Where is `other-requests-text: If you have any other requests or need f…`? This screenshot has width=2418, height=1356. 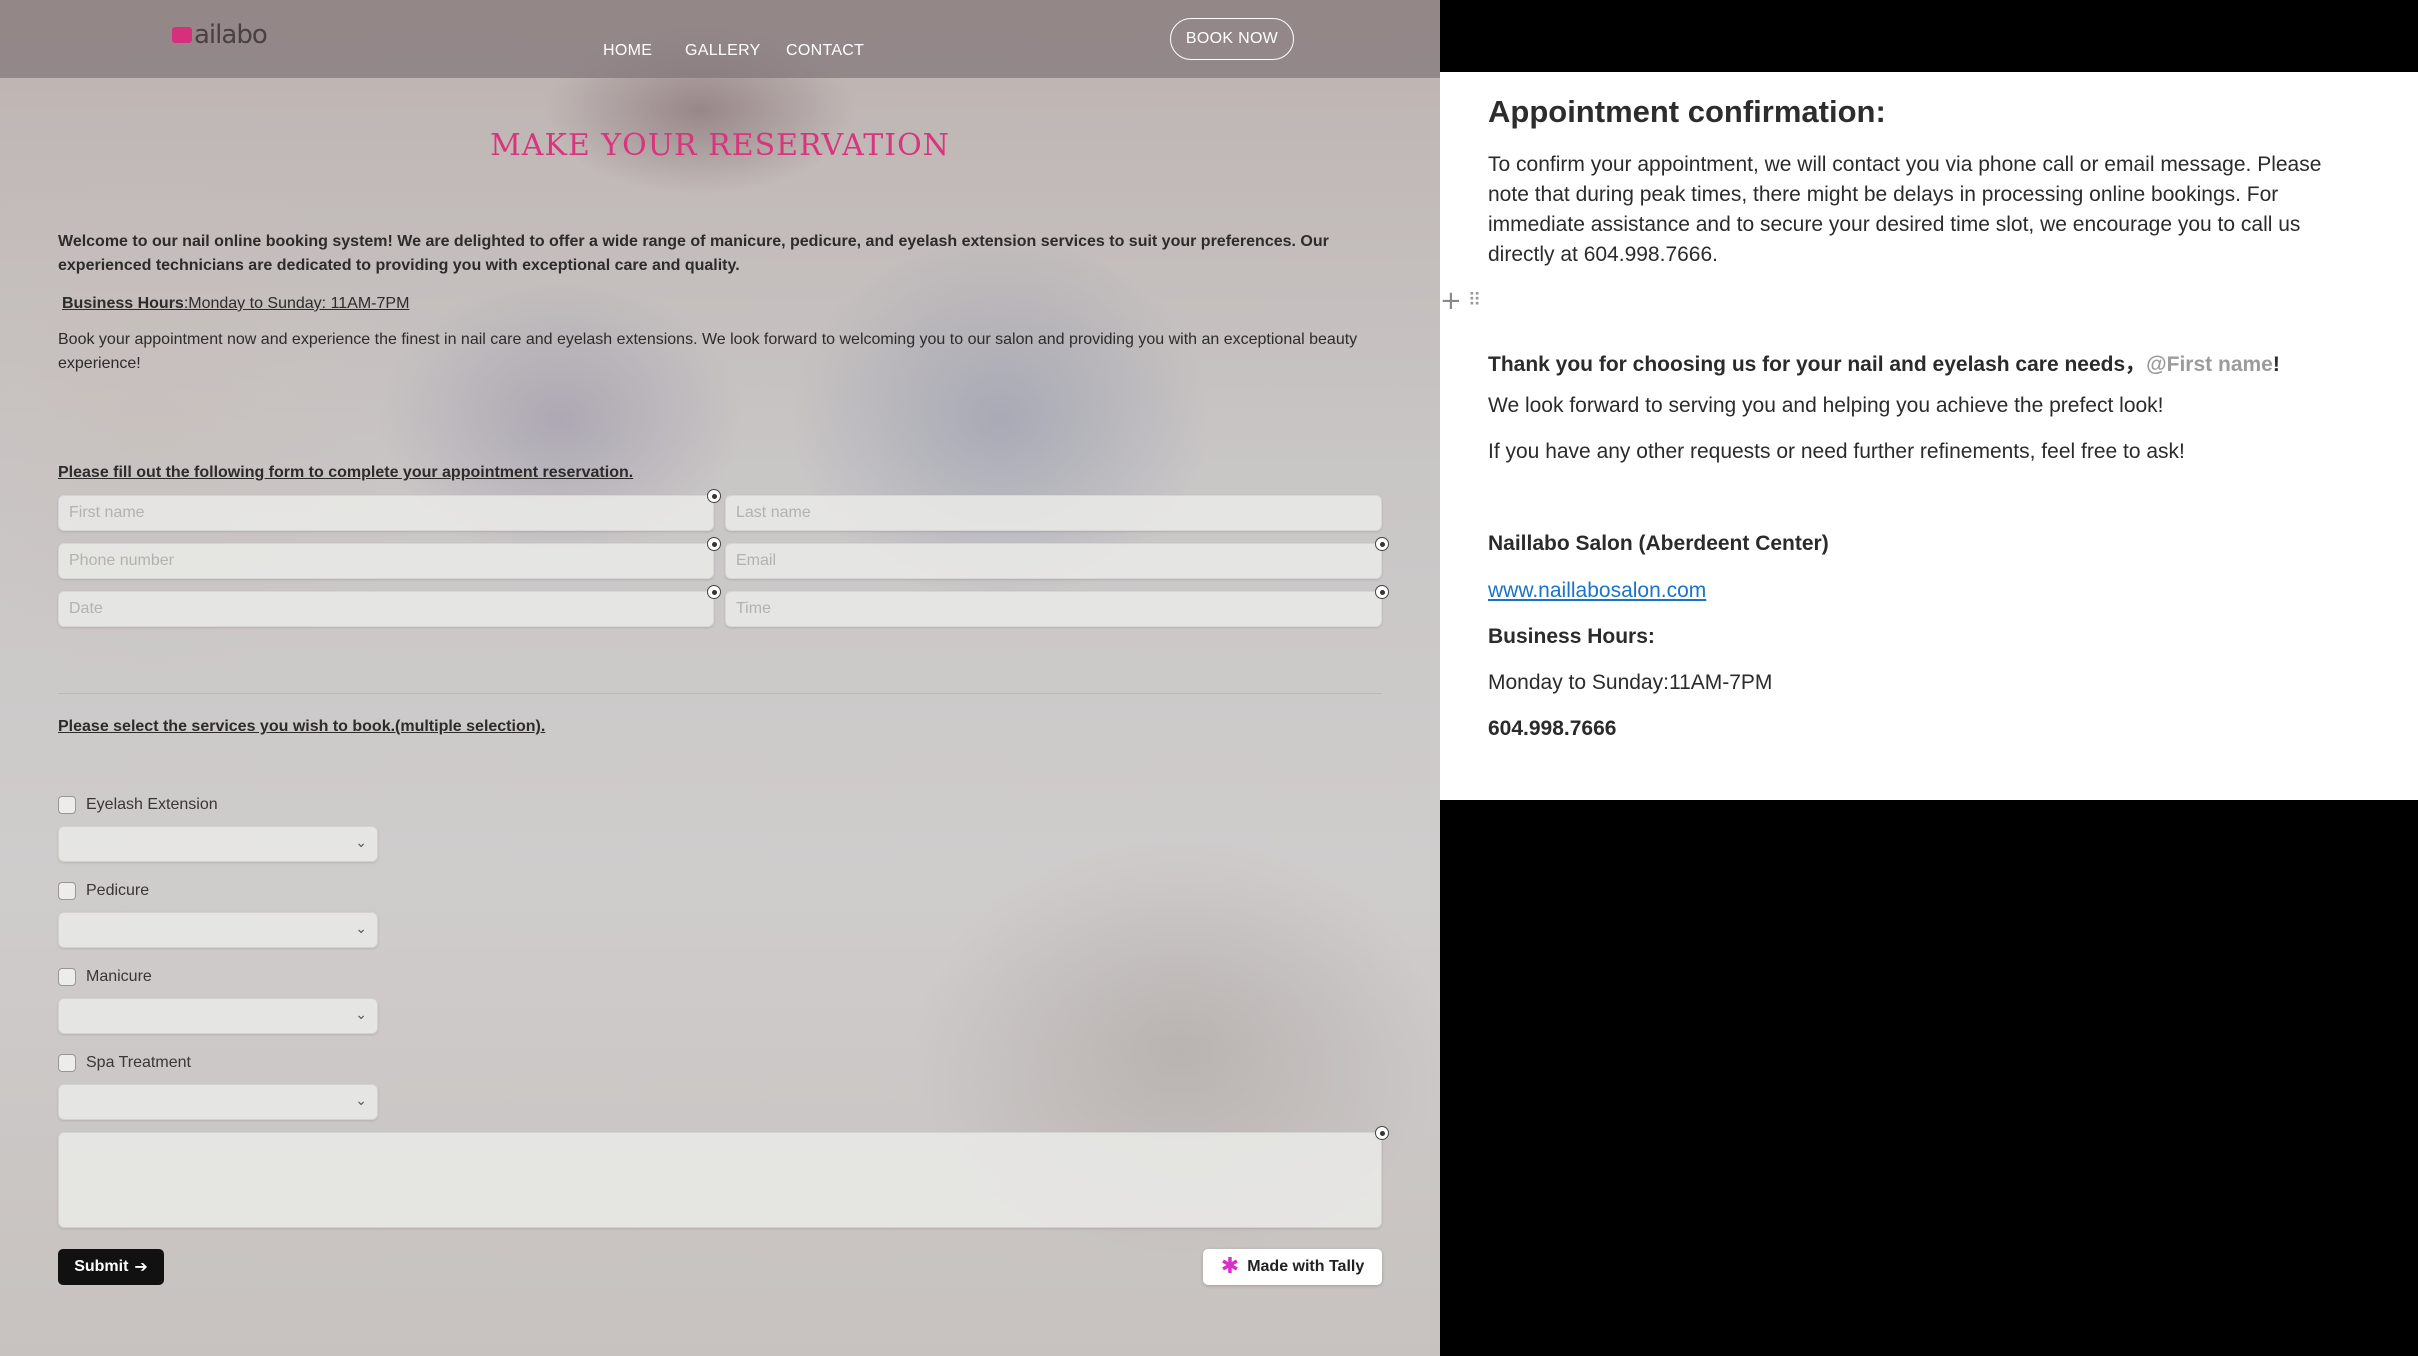 other-requests-text: If you have any other requests or need f… is located at coordinates (1836, 451).